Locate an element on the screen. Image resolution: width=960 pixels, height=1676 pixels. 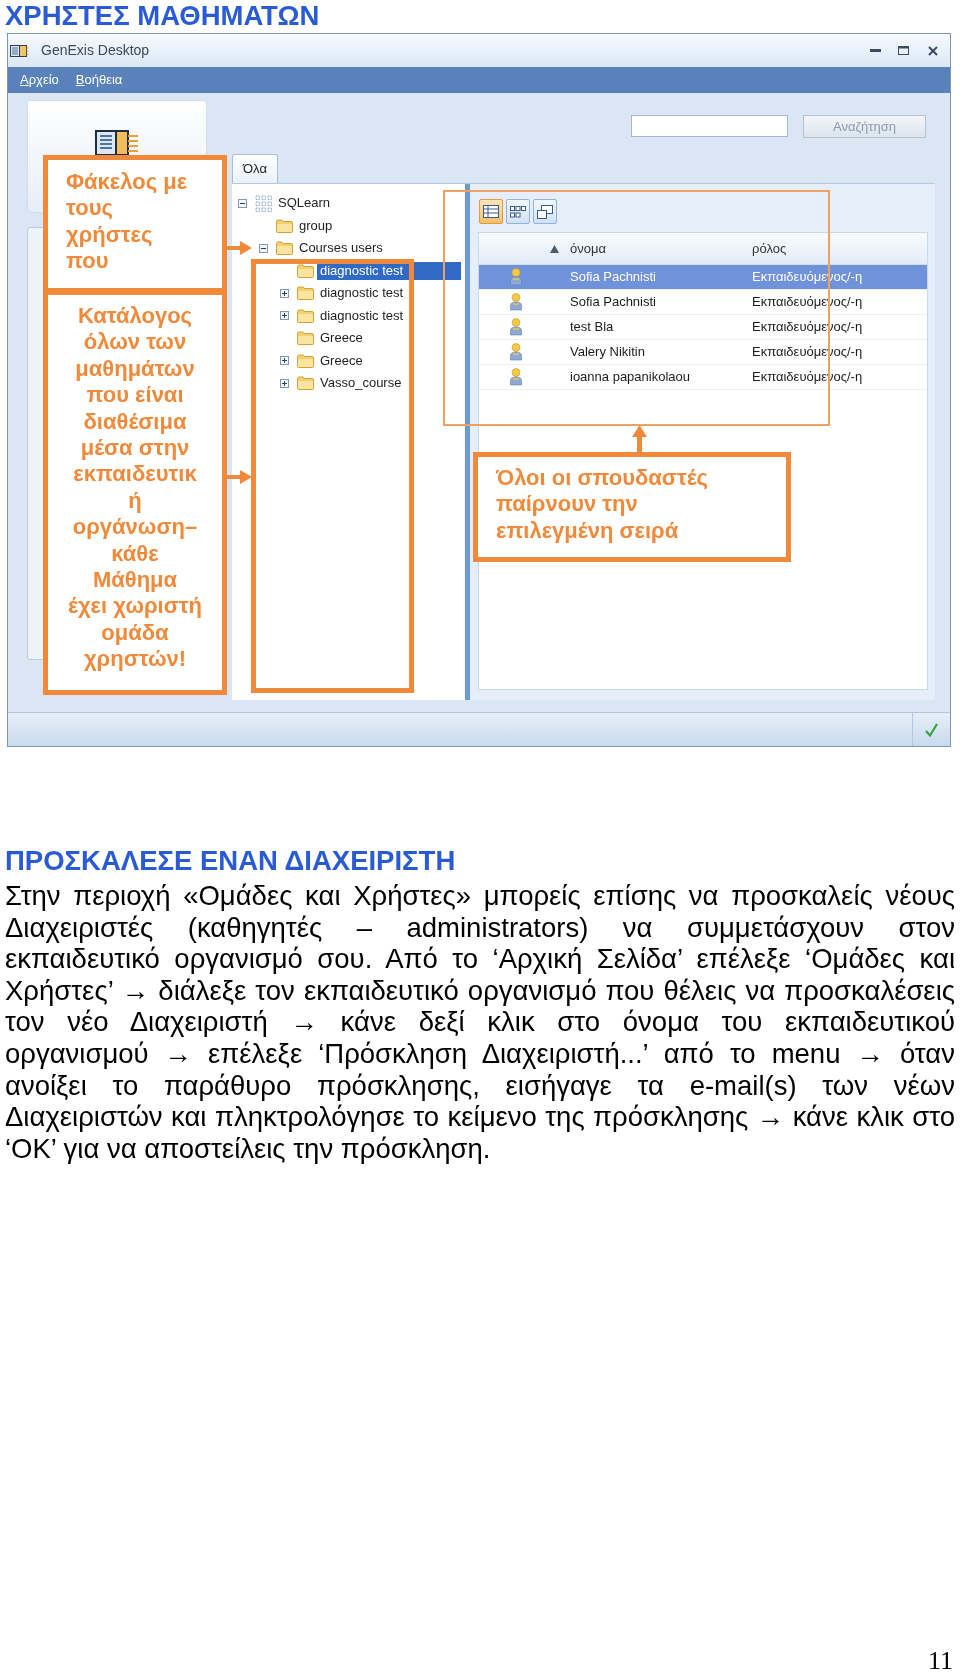
tree-item: group is located at coordinates (316, 225).